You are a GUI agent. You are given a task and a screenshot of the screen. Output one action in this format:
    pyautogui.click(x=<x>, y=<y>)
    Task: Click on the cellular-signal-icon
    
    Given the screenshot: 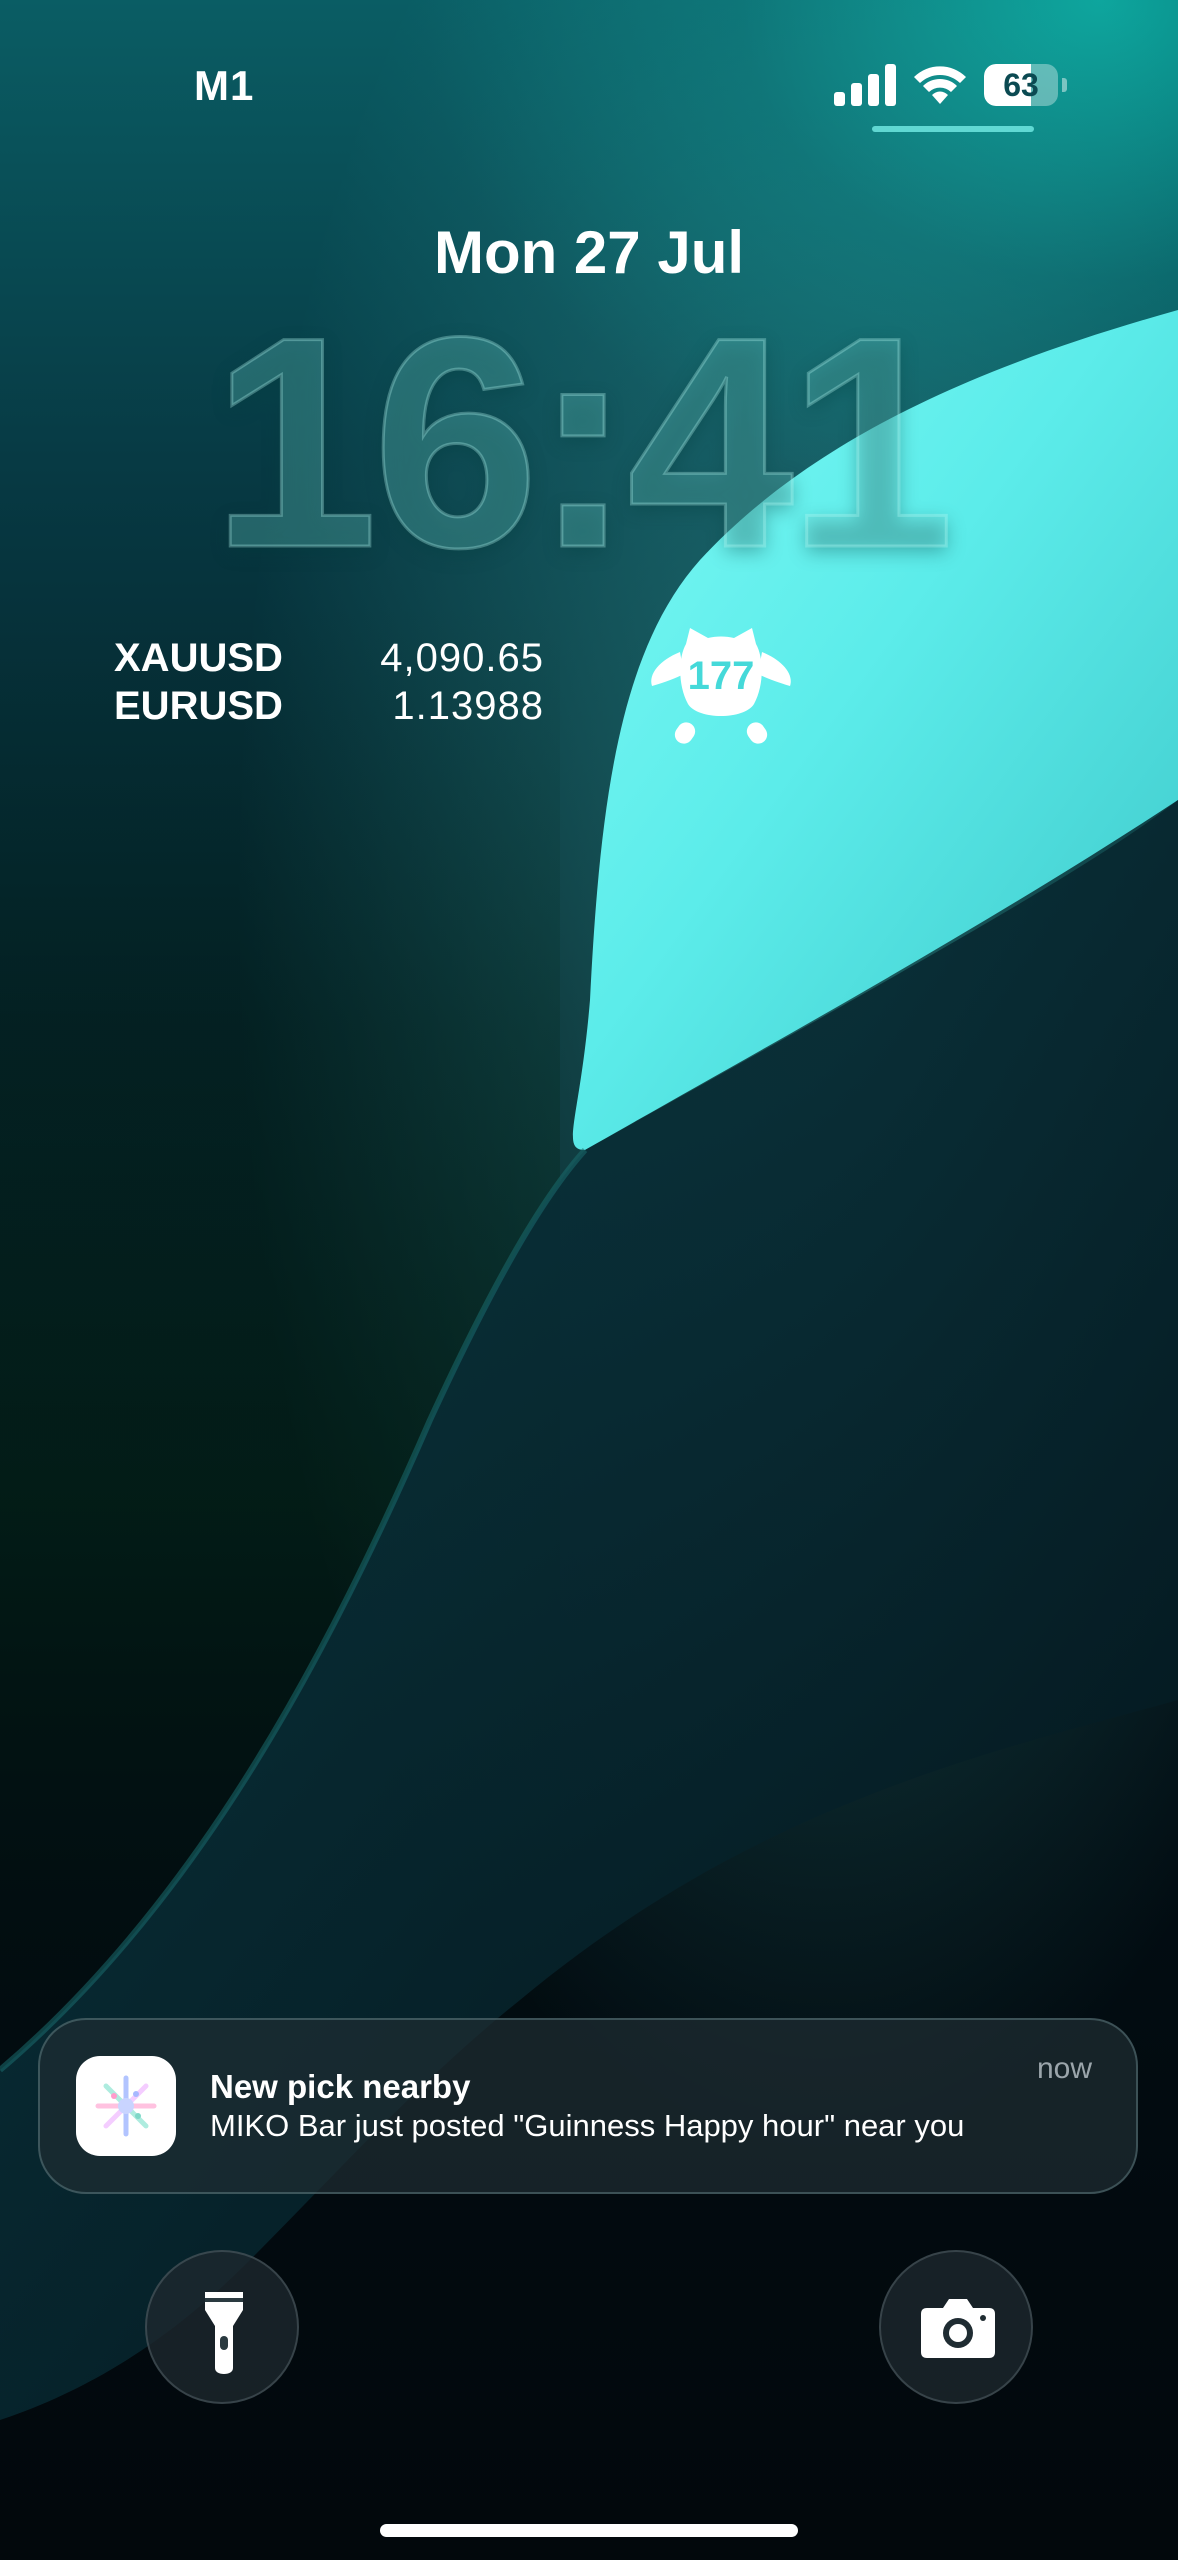 What is the action you would take?
    pyautogui.click(x=865, y=85)
    